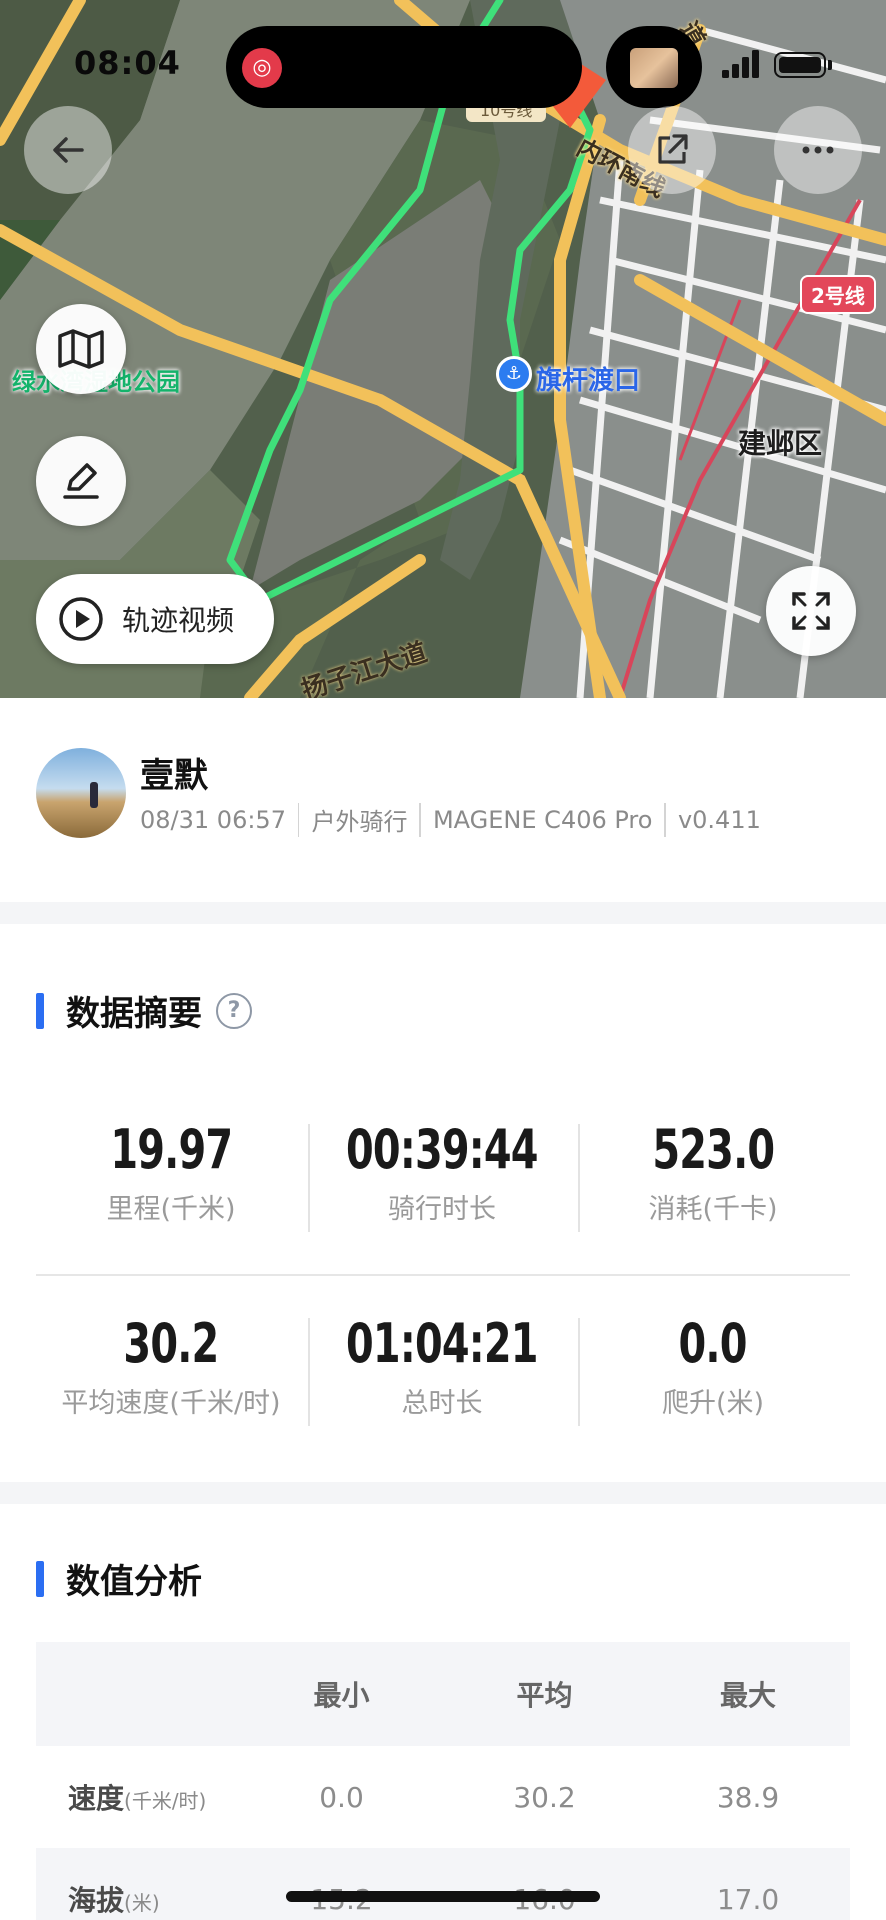  What do you see at coordinates (514, 374) in the screenshot?
I see `ferry-pin-icon: ⚓` at bounding box center [514, 374].